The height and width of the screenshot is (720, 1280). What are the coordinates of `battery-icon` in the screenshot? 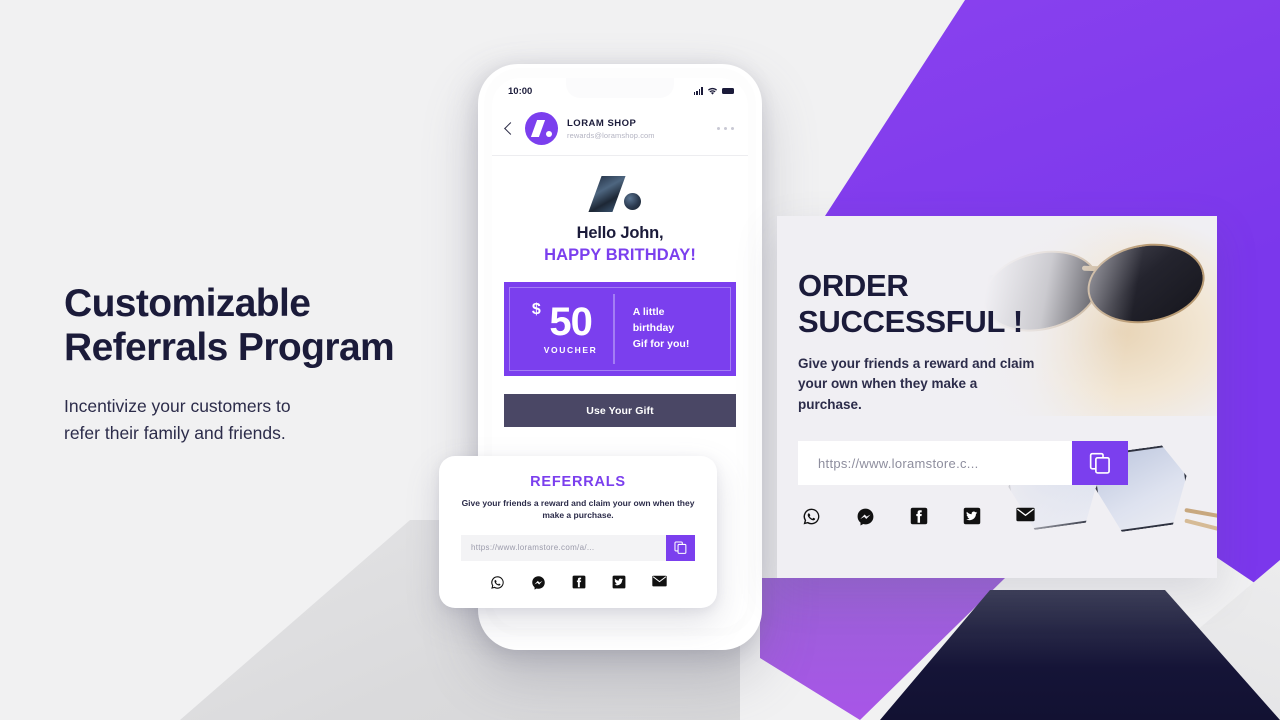 It's located at (728, 91).